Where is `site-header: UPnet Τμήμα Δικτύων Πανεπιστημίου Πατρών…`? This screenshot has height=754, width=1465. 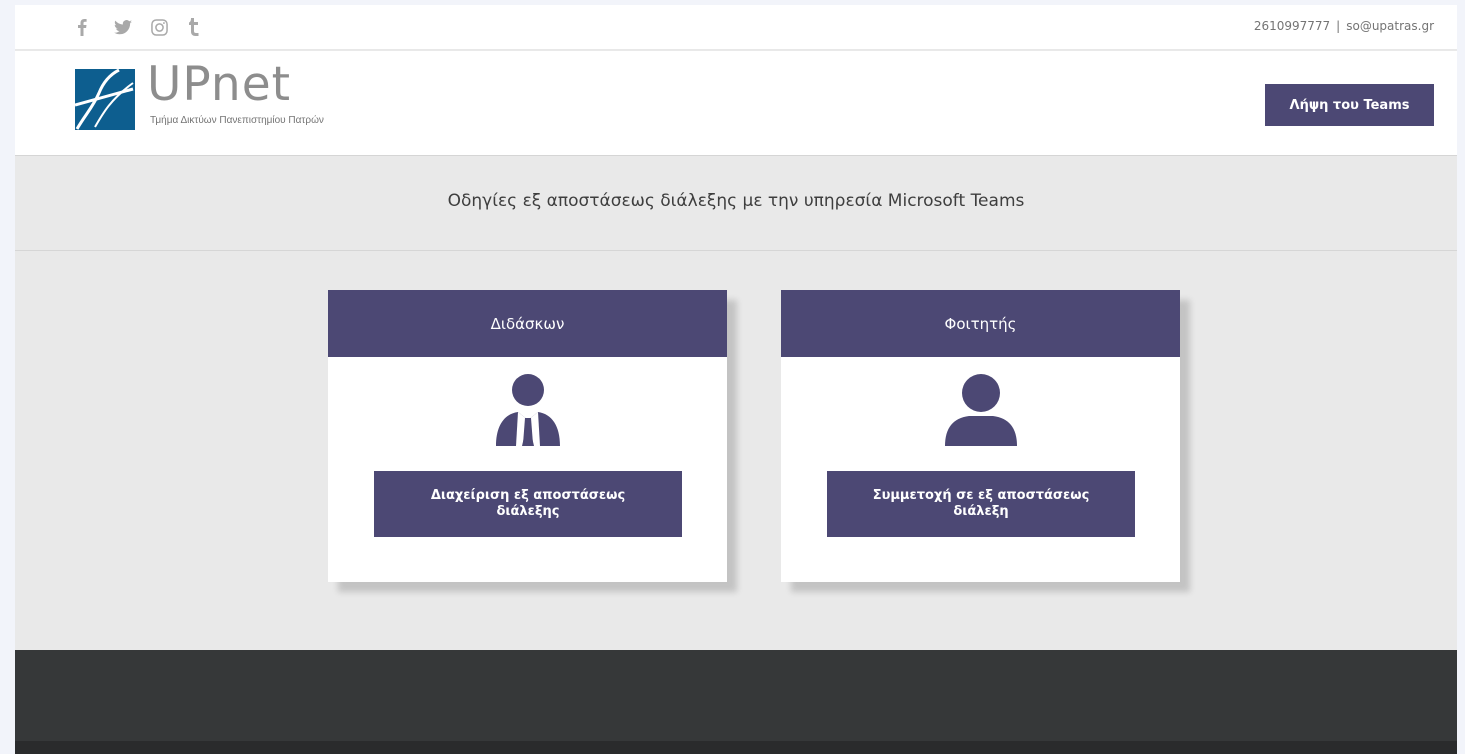
site-header: UPnet Τμήμα Δικτύων Πανεπιστημίου Πατρών… is located at coordinates (736, 103).